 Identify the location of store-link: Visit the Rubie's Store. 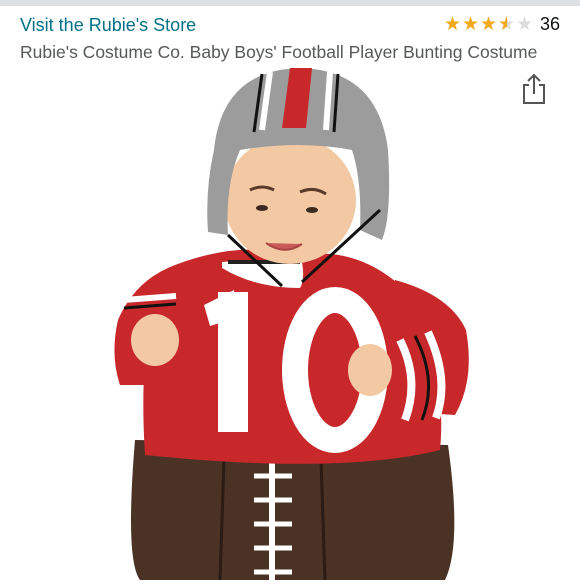
(108, 25).